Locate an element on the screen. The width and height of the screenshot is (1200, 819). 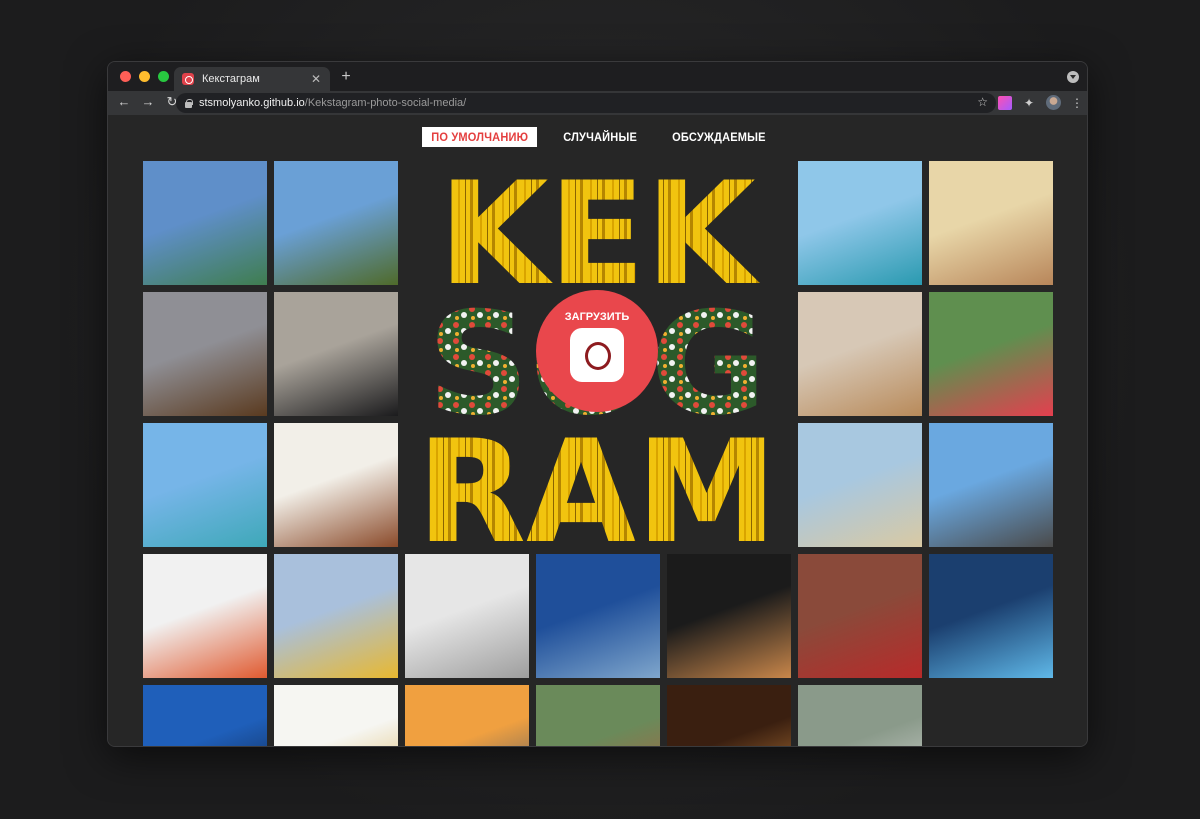
picture-plane-beach is located at coordinates (205, 485).